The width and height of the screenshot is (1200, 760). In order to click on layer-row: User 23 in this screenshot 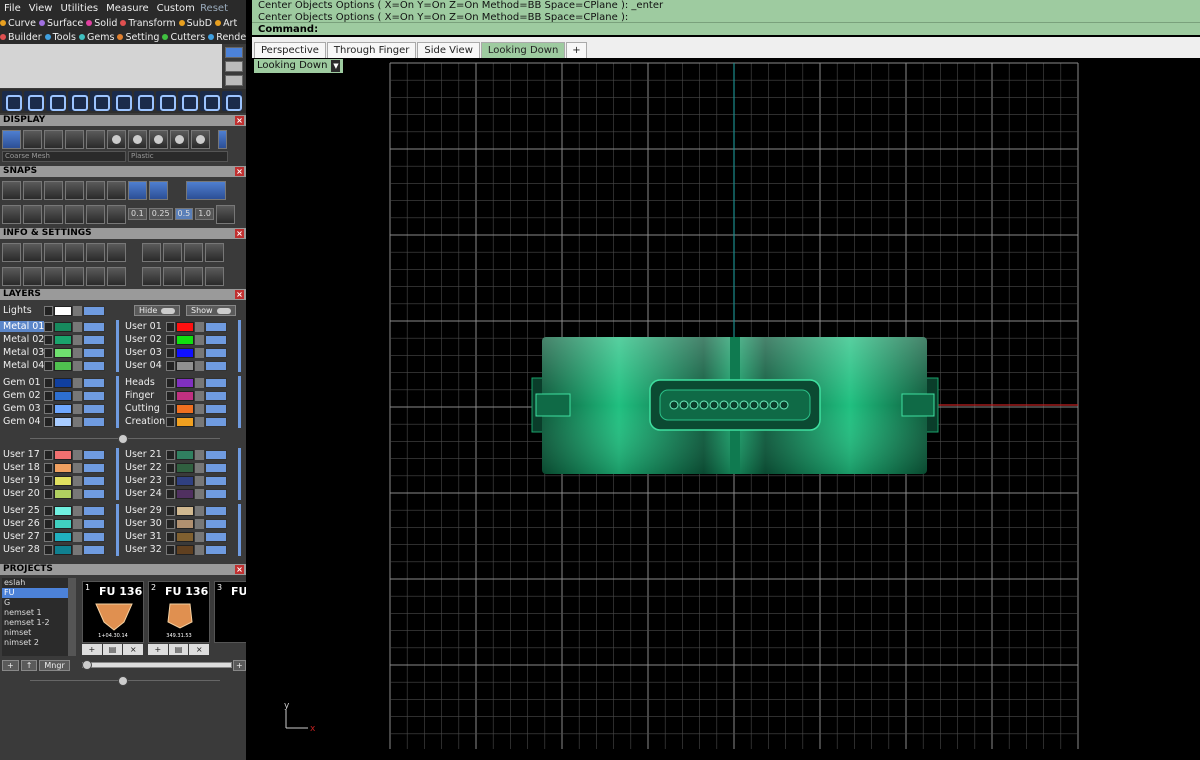, I will do `click(174, 480)`.